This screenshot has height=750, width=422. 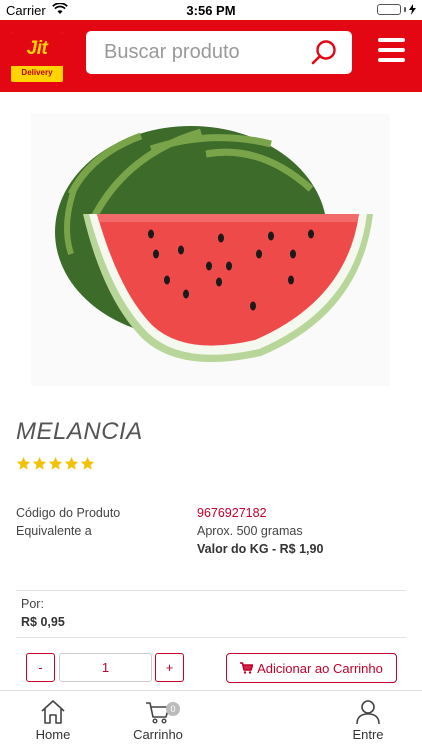 What do you see at coordinates (79, 431) in the screenshot?
I see `product-name: MELANCIA` at bounding box center [79, 431].